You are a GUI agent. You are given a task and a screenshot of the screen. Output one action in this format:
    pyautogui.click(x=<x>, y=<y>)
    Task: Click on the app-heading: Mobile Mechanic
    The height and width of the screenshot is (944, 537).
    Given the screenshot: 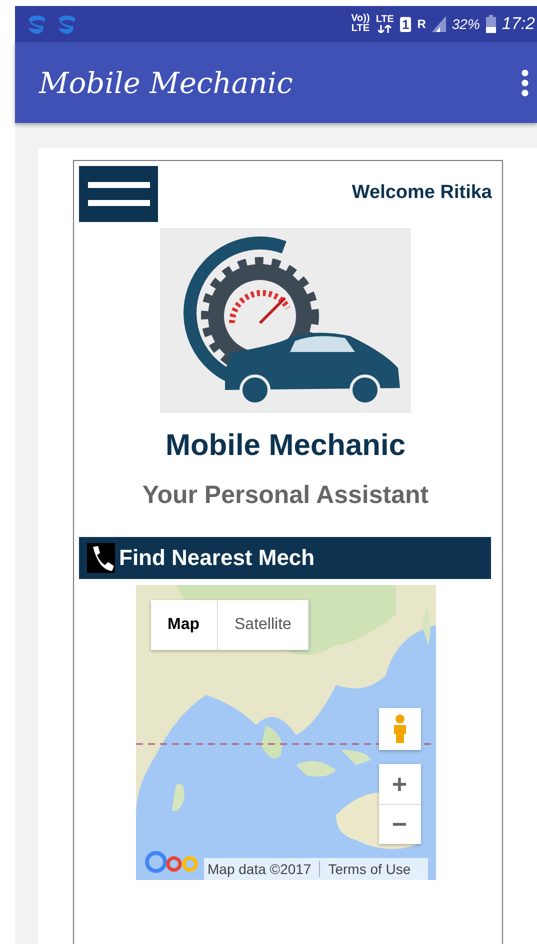 What is the action you would take?
    pyautogui.click(x=285, y=446)
    